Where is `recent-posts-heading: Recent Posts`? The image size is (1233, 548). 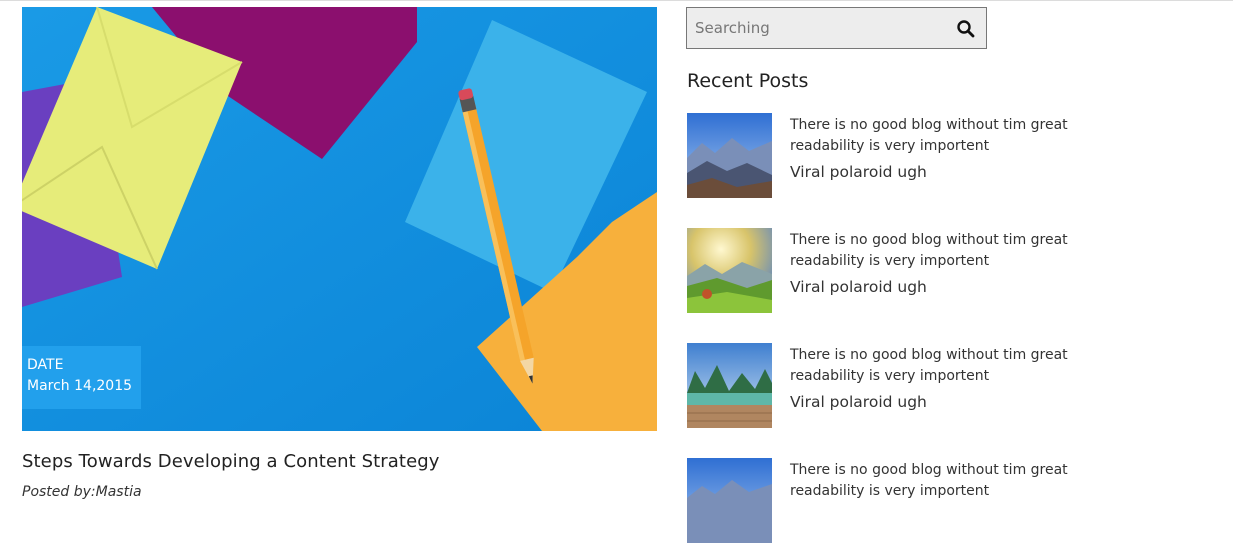
recent-posts-heading: Recent Posts is located at coordinates (748, 81).